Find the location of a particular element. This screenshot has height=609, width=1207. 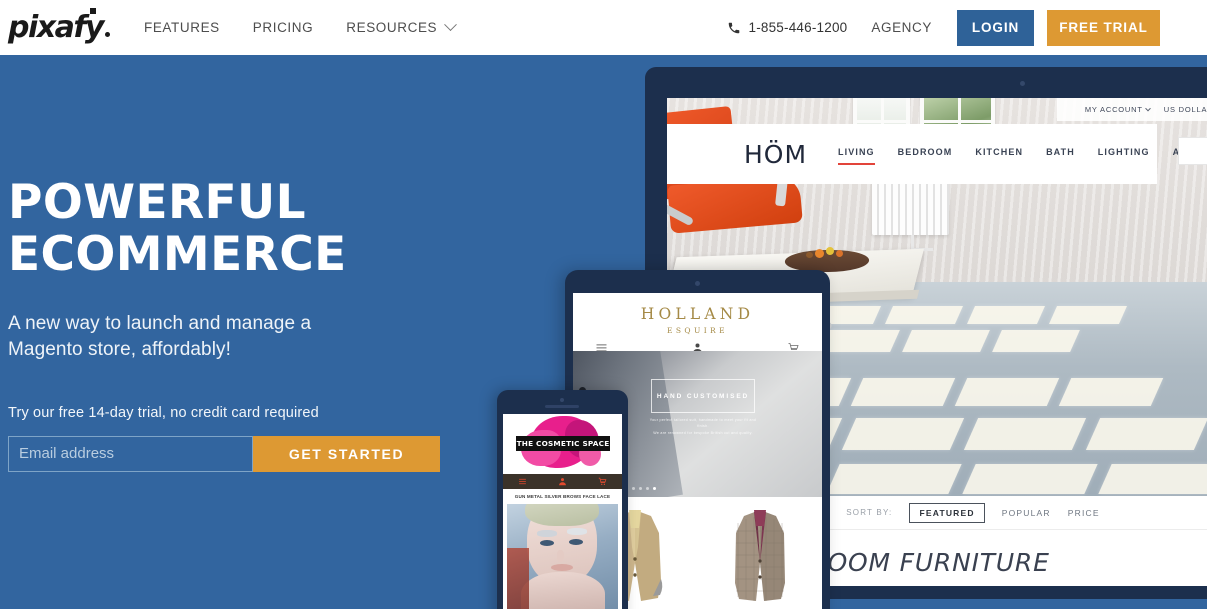

holland-logo: HOLLAND is located at coordinates (697, 314).